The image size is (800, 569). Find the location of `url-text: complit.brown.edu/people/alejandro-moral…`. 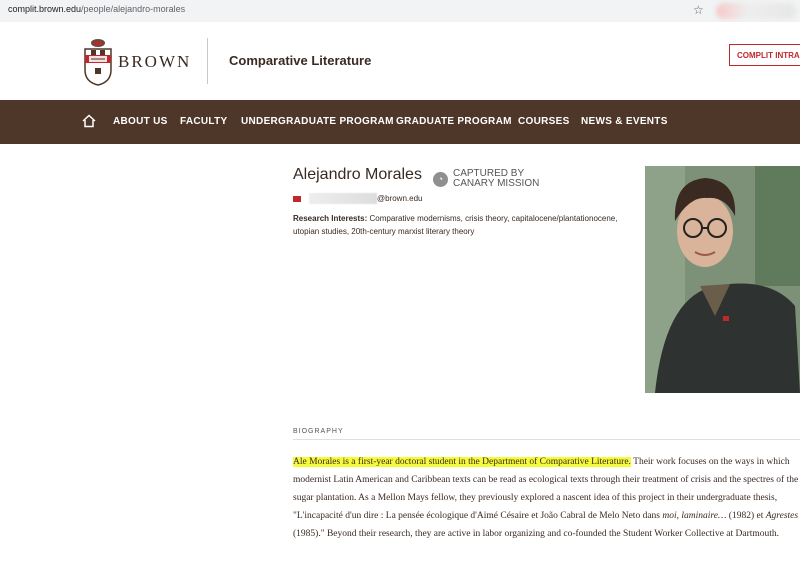

url-text: complit.brown.edu/people/alejandro-moral… is located at coordinates (96, 9).